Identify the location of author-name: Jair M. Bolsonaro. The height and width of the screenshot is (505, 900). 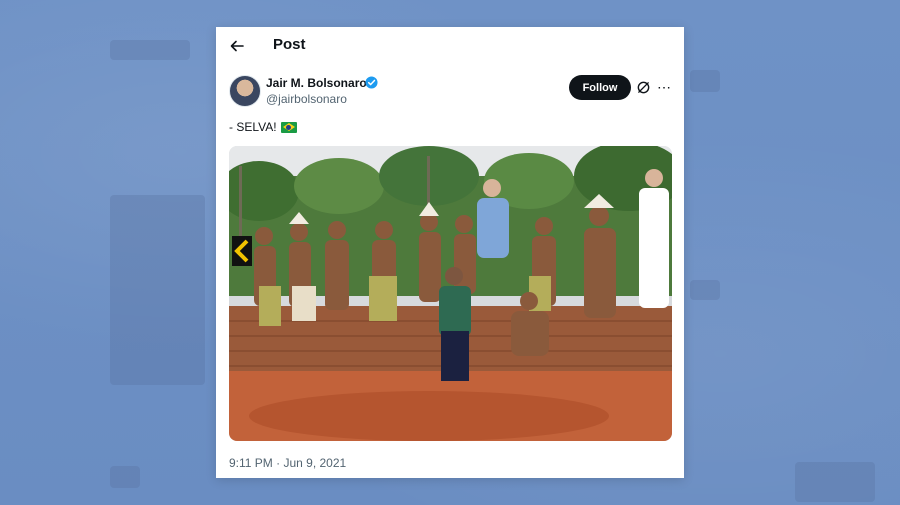
(316, 83).